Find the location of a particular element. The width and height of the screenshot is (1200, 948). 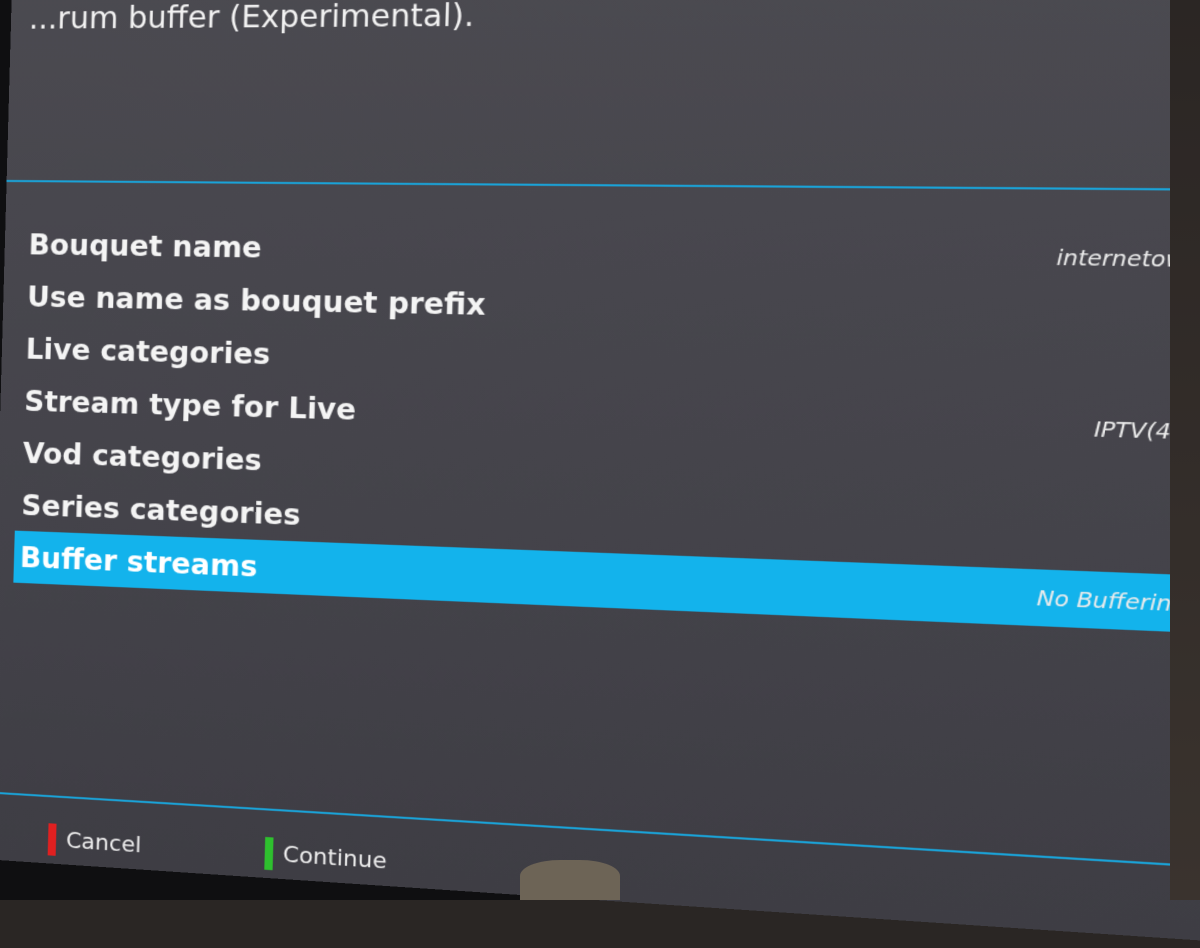

setting-label: Live categories is located at coordinates (147, 351).